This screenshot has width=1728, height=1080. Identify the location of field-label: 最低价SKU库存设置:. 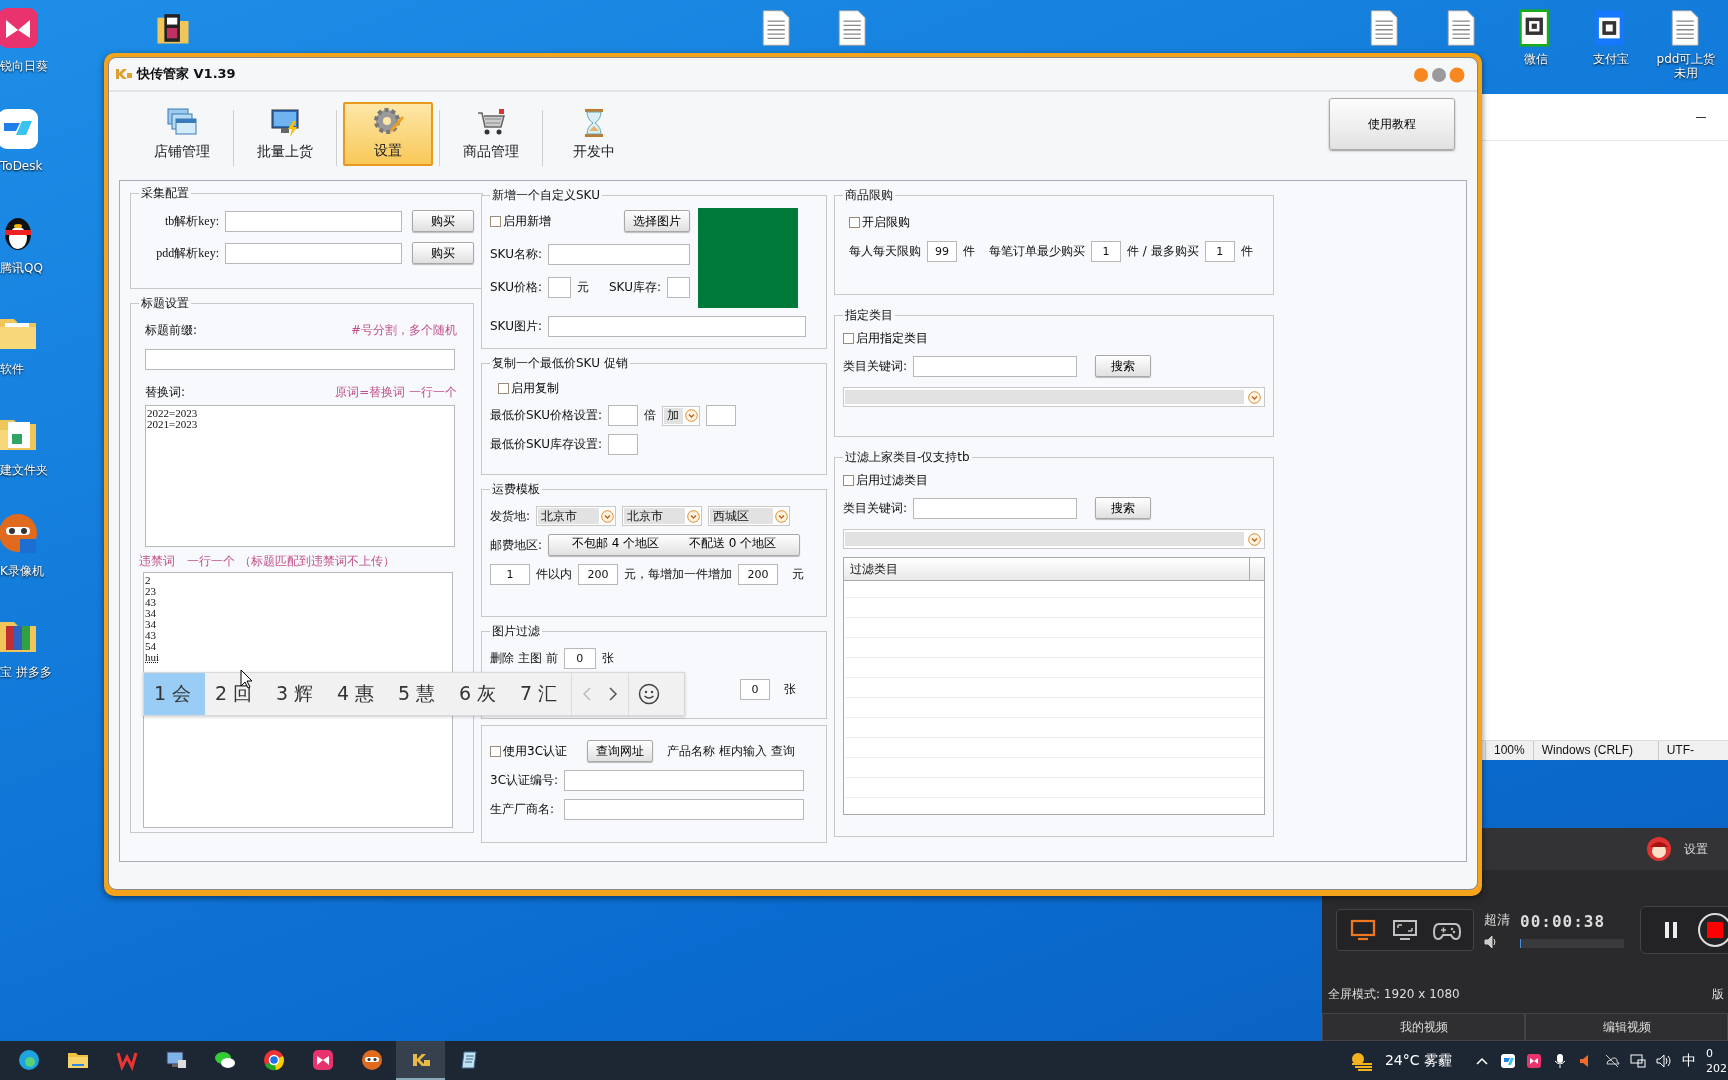
(546, 444).